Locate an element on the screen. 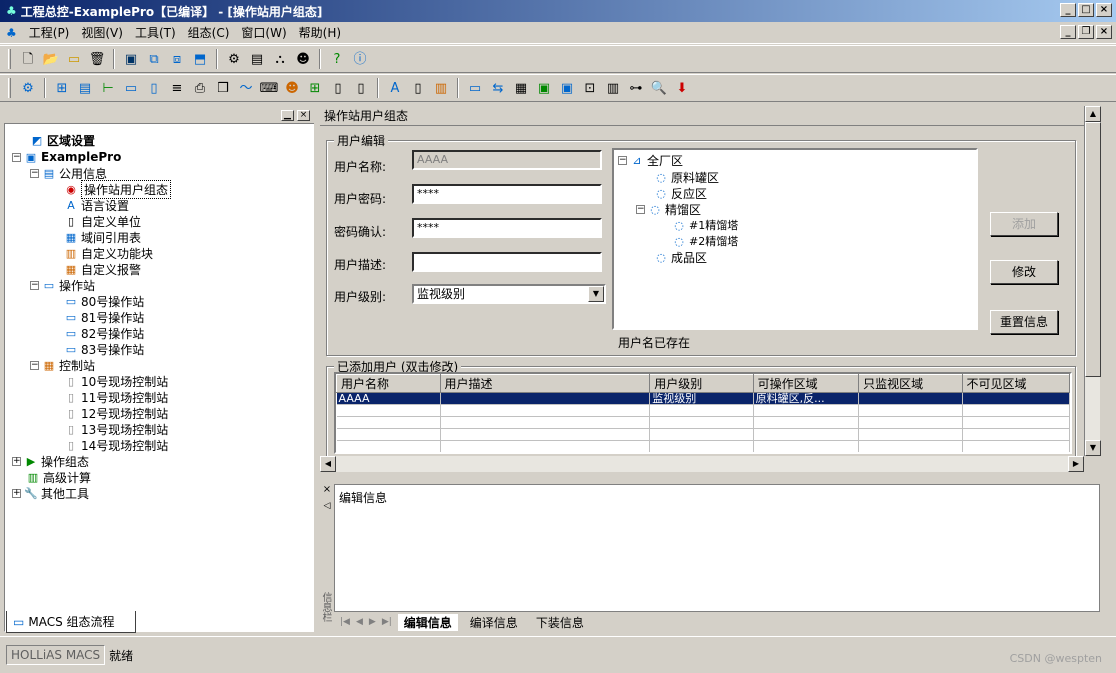  folder-icon: ▭ is located at coordinates (74, 59).